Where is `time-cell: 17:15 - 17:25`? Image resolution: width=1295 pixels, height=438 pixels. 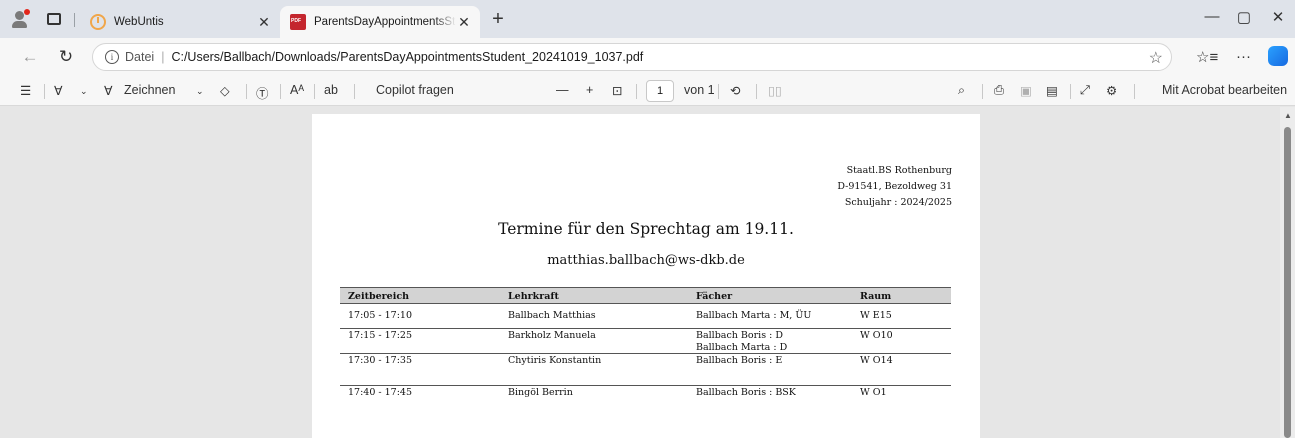
time-cell: 17:15 - 17:25 is located at coordinates (380, 335).